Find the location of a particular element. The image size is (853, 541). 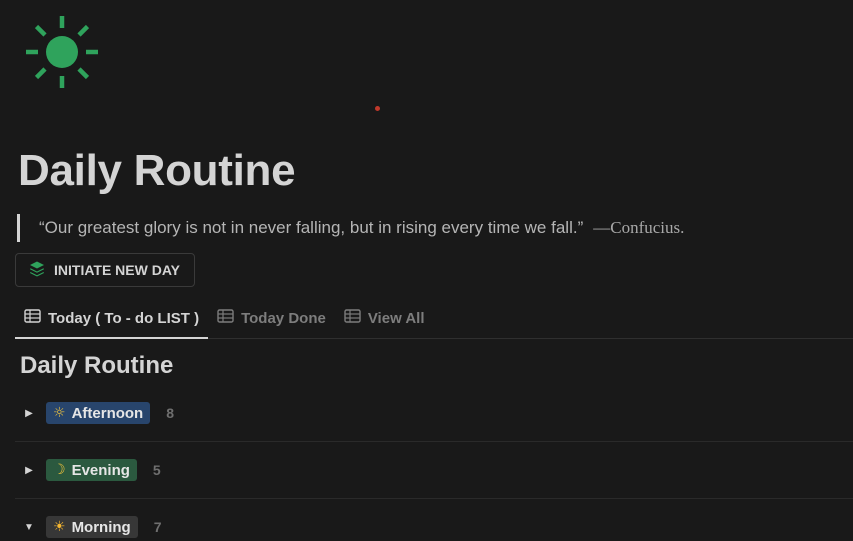

sun-outline-icon: ☼ is located at coordinates (59, 413).